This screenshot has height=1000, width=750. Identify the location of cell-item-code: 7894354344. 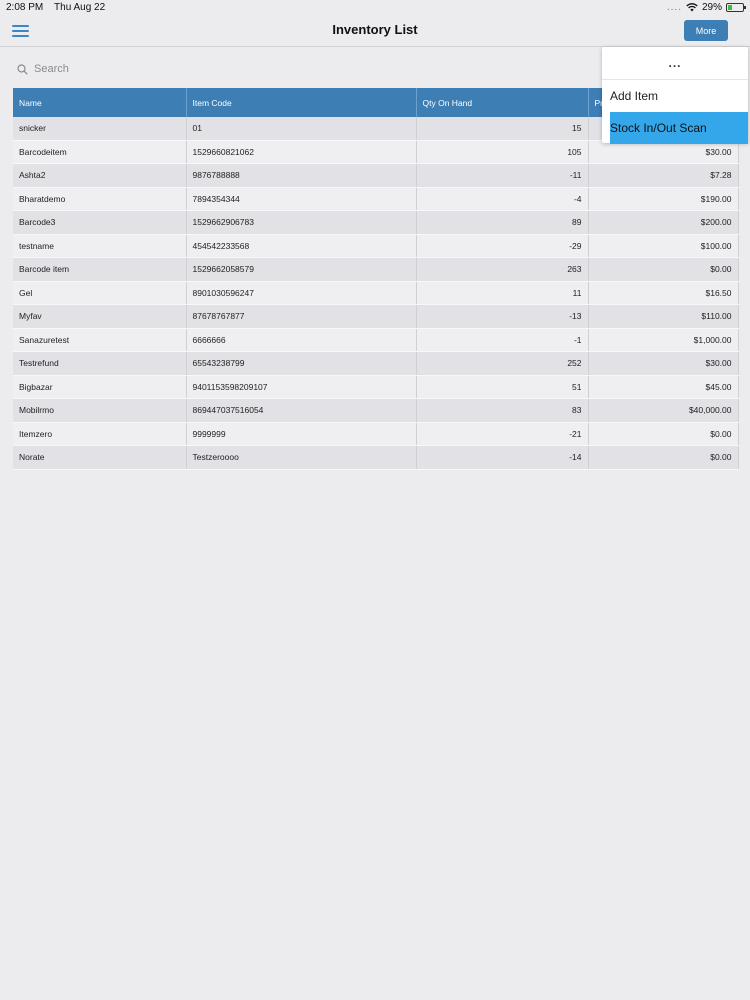
(301, 199).